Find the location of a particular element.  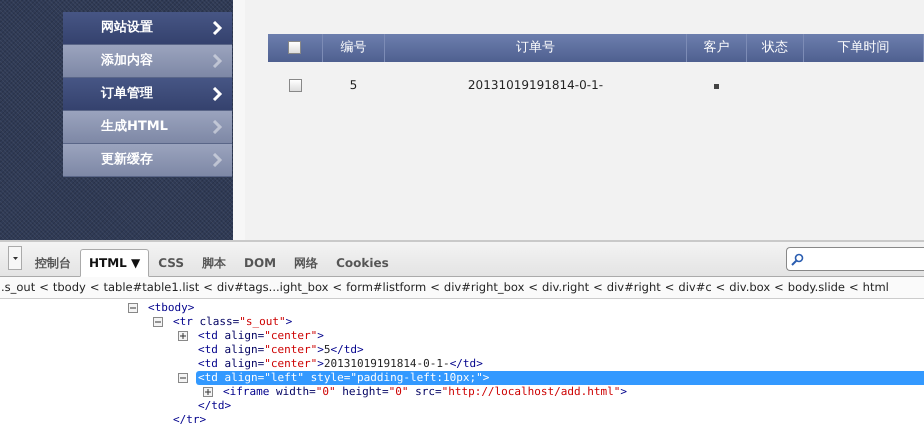

html-code-line: <tbody> is located at coordinates (171, 308).